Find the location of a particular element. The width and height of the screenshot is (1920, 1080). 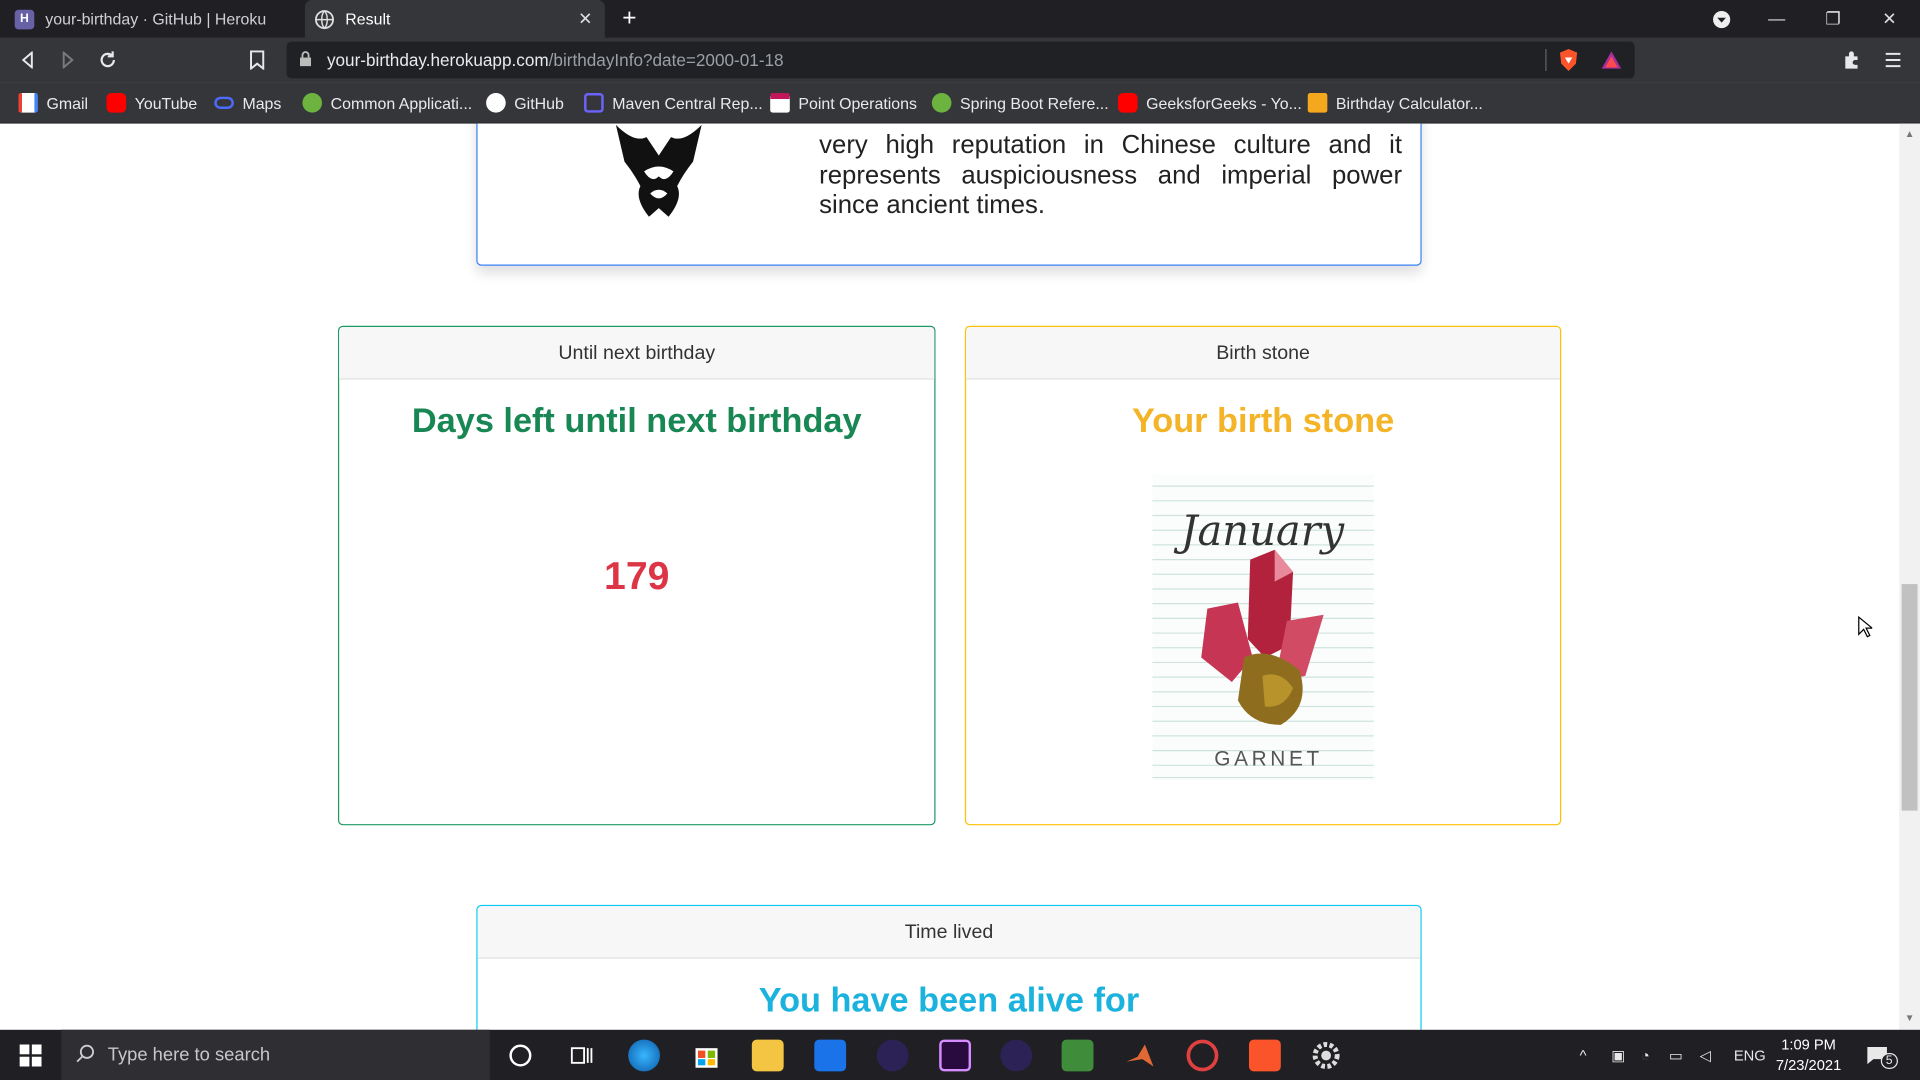

lock-icon is located at coordinates (307, 60).